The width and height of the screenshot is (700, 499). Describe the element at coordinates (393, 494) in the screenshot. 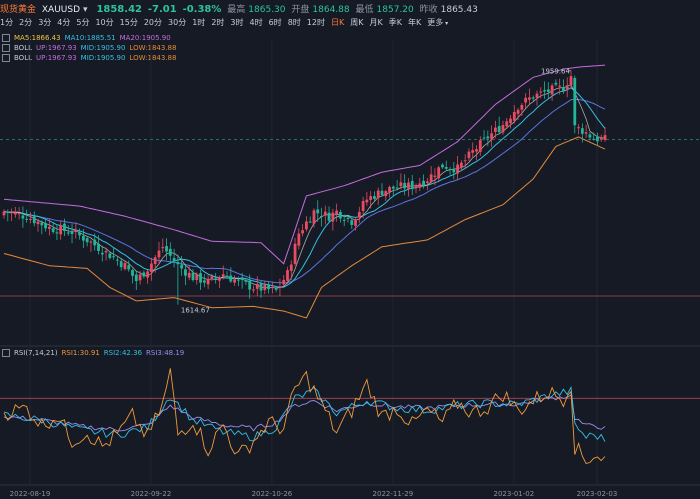

I see `x-tick-label: 2022-11-29` at that location.